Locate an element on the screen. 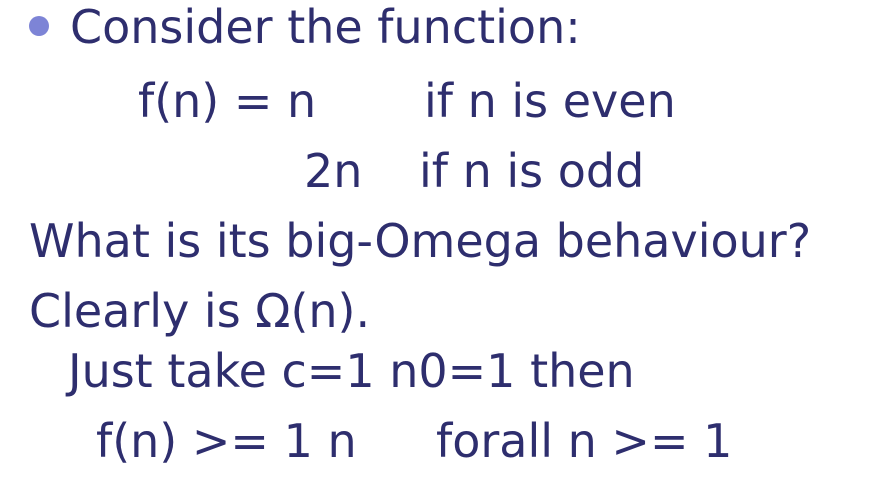 This screenshot has height=481, width=882. bullet-dot-icon is located at coordinates (39, 26).